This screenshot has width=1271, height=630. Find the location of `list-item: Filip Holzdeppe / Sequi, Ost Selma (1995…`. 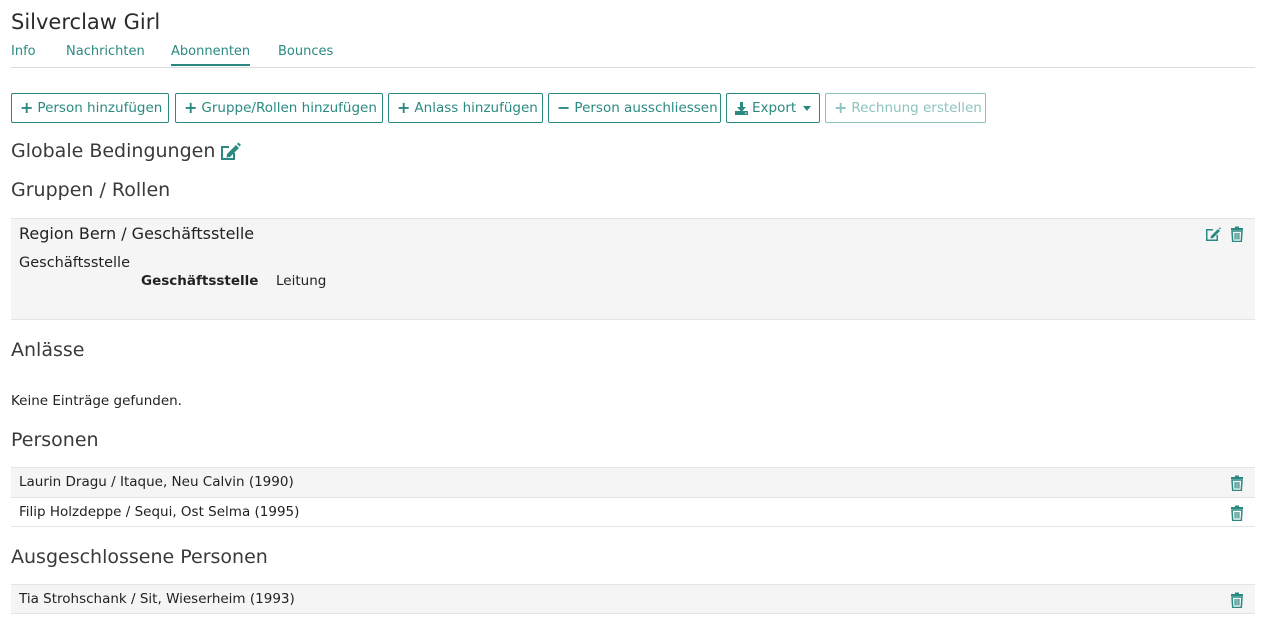

list-item: Filip Holzdeppe / Sequi, Ost Selma (1995… is located at coordinates (633, 512).